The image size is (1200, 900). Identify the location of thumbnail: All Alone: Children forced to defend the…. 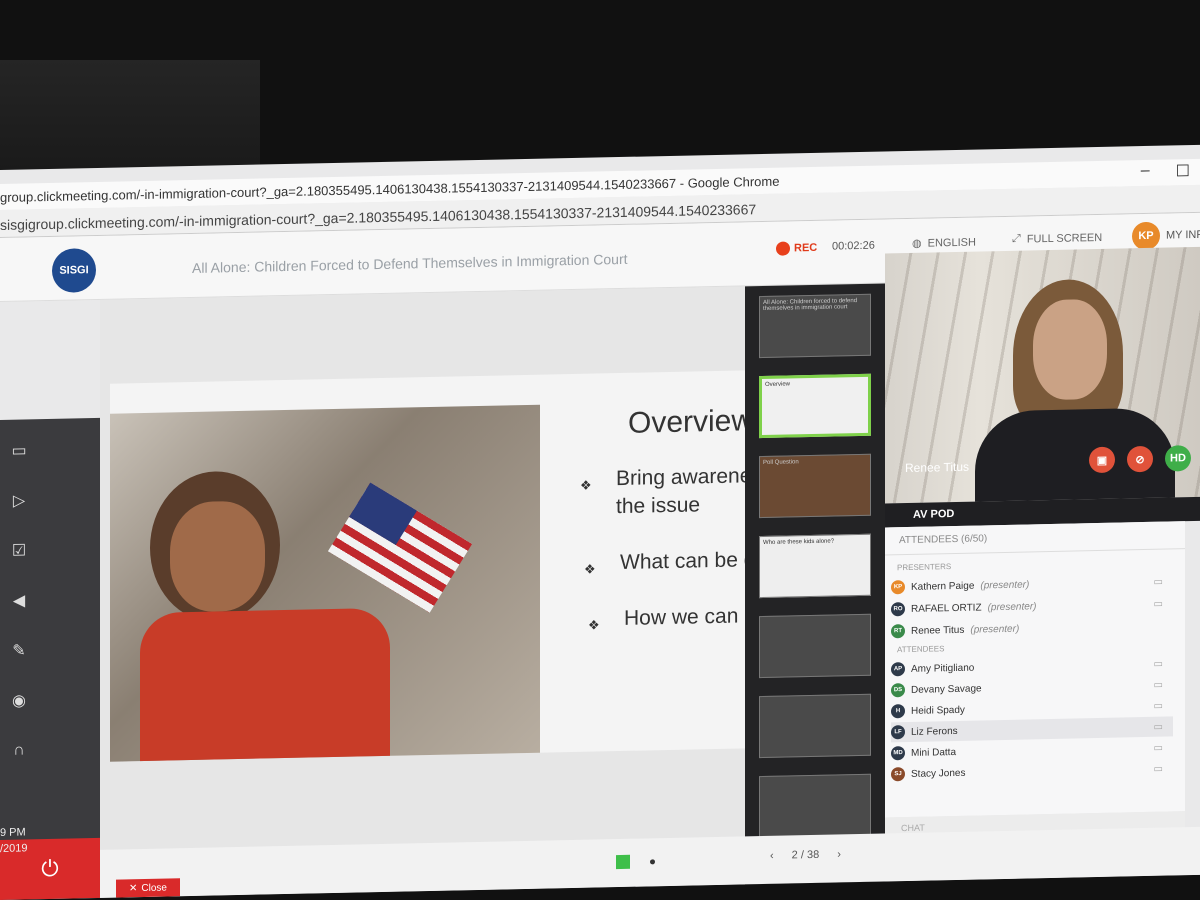
(815, 326).